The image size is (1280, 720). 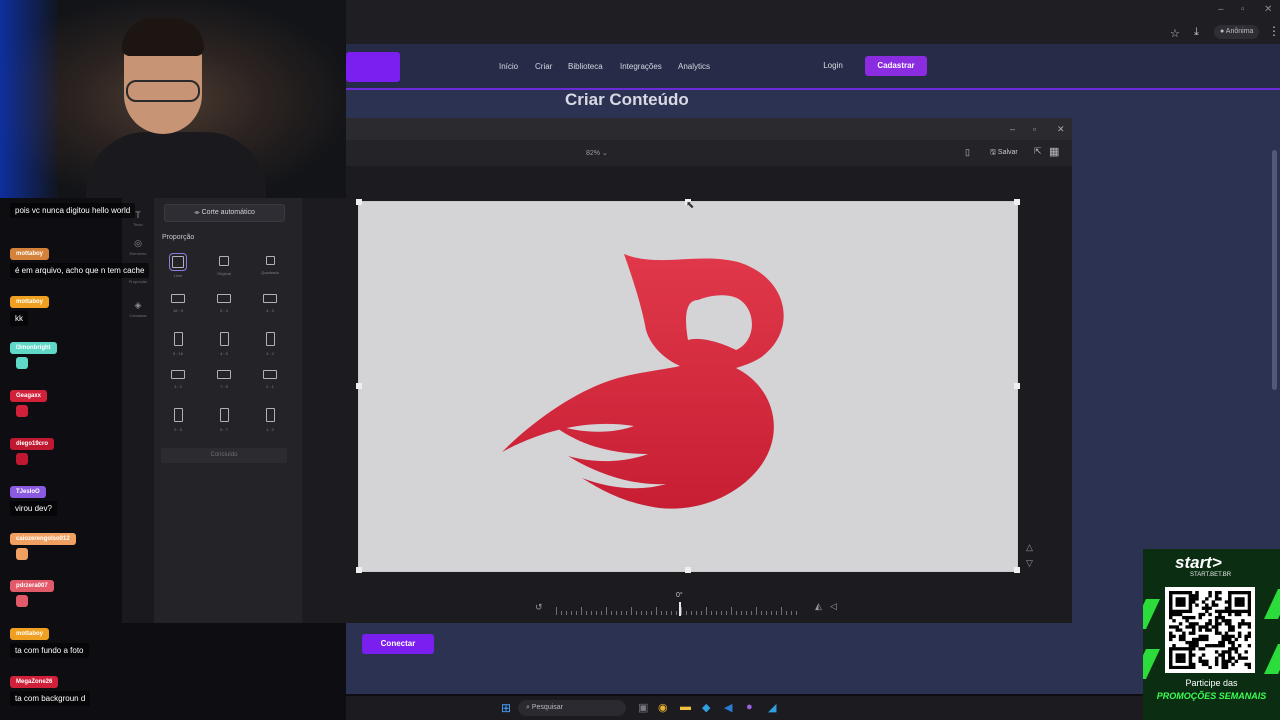 I want to click on ratio-option: Livre, so click(x=178, y=269).